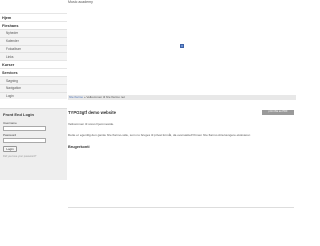 The image size is (320, 246). Describe the element at coordinates (33, 64) in the screenshot. I see `sidebar-heading-kurser: Kurser` at that location.